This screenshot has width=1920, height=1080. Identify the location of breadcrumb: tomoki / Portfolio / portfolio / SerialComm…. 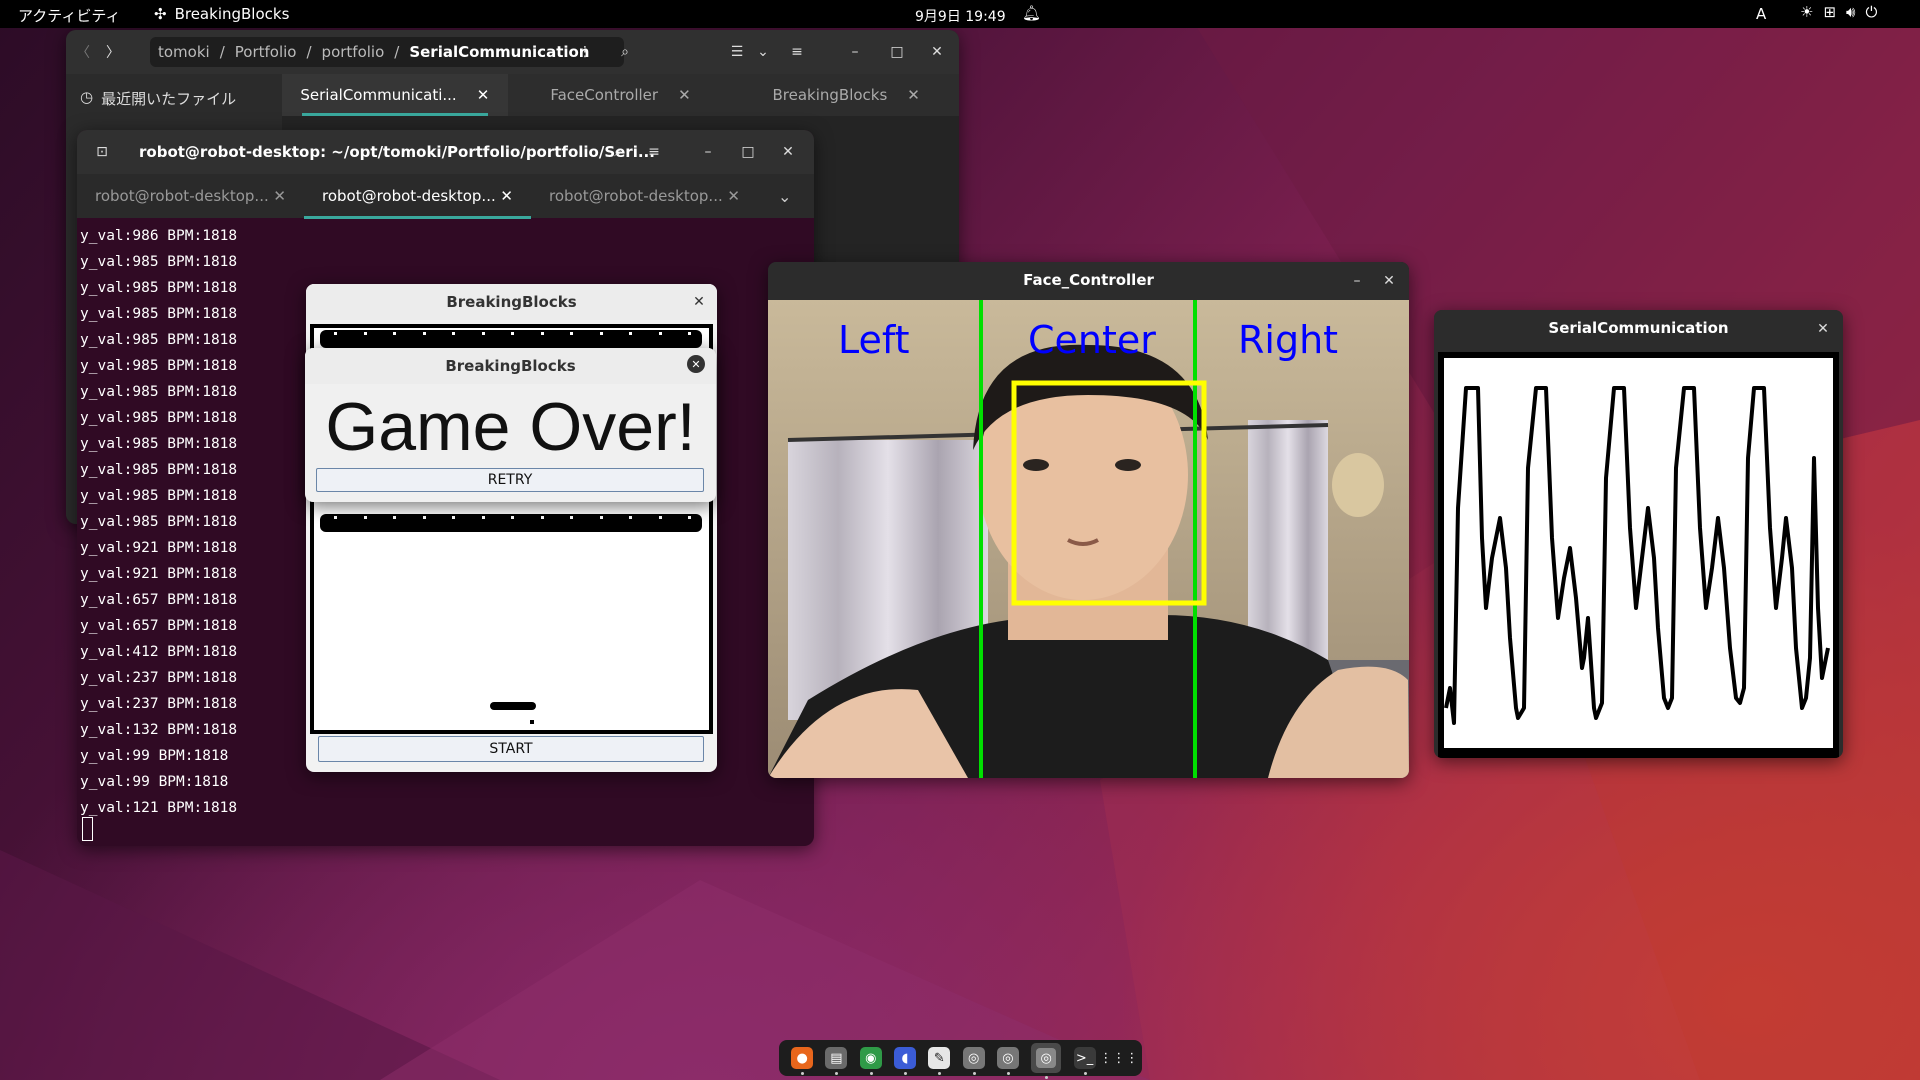
(387, 52).